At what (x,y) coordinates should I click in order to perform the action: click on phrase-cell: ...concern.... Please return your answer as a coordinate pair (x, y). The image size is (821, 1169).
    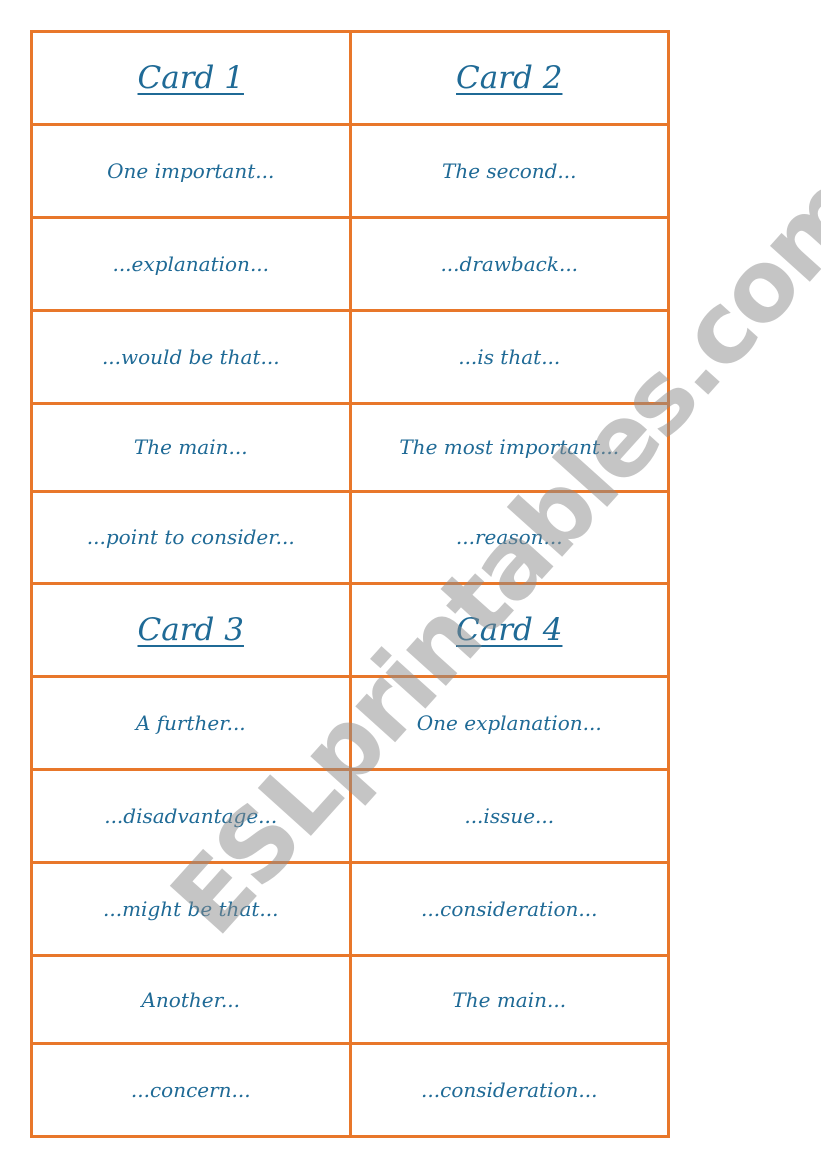
    Looking at the image, I should click on (191, 1090).